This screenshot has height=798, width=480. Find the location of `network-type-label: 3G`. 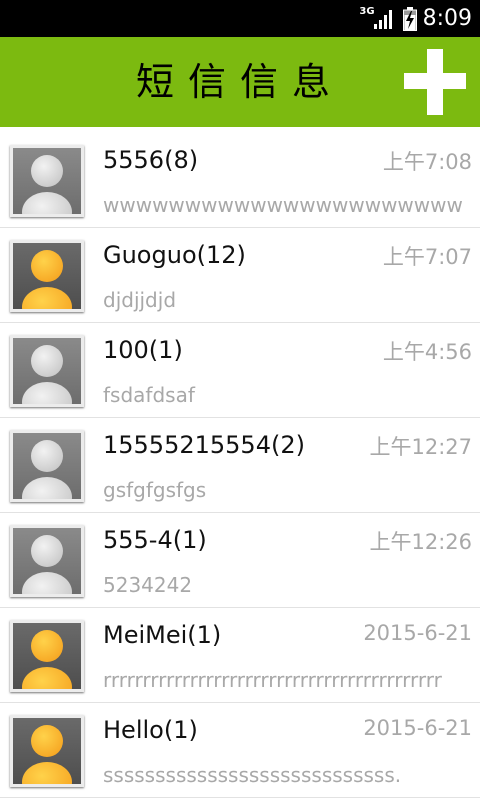

network-type-label: 3G is located at coordinates (367, 11).